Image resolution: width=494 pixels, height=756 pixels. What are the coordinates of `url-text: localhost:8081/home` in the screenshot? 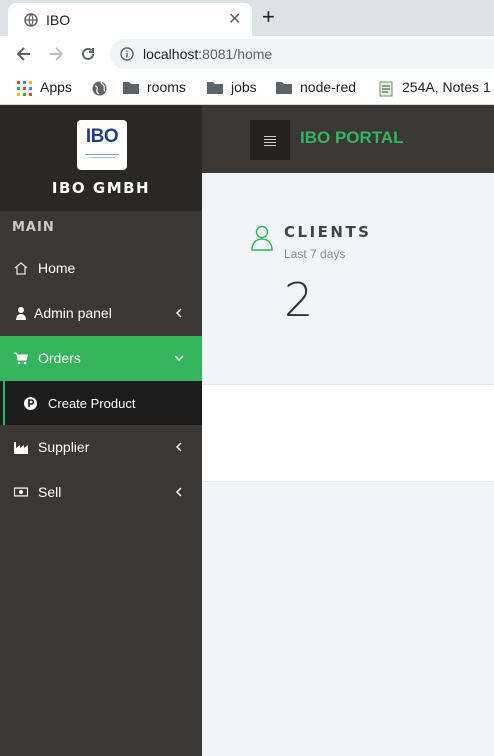 It's located at (207, 54).